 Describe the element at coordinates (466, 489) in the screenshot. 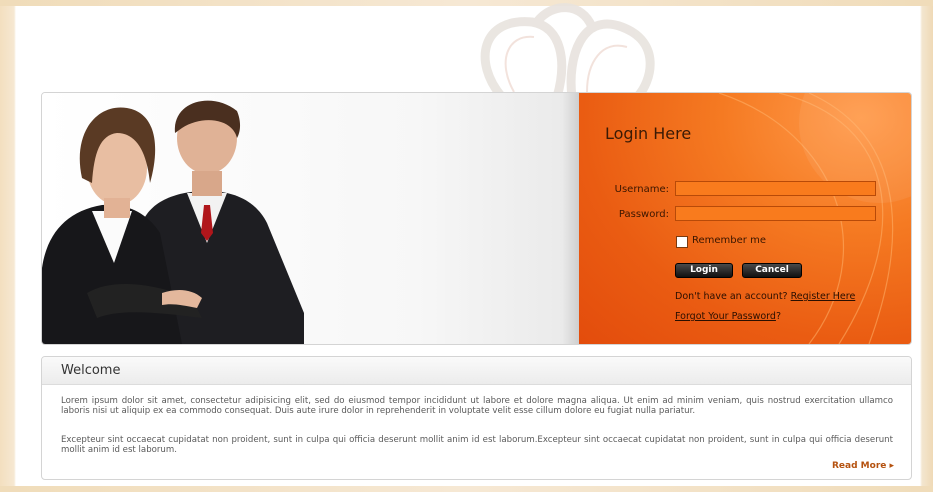

I see `bottom-band` at that location.